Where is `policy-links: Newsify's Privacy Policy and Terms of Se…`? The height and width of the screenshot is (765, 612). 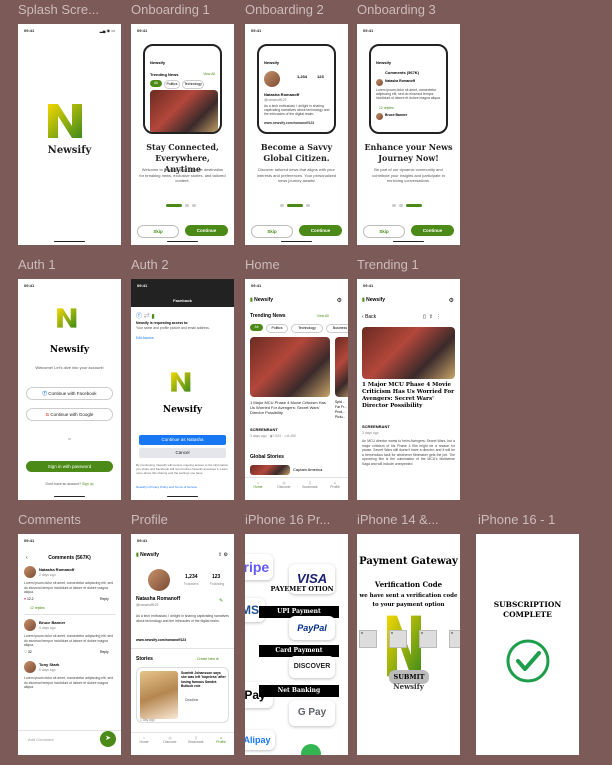 policy-links: Newsify's Privacy Policy and Terms of Se… is located at coordinates (166, 487).